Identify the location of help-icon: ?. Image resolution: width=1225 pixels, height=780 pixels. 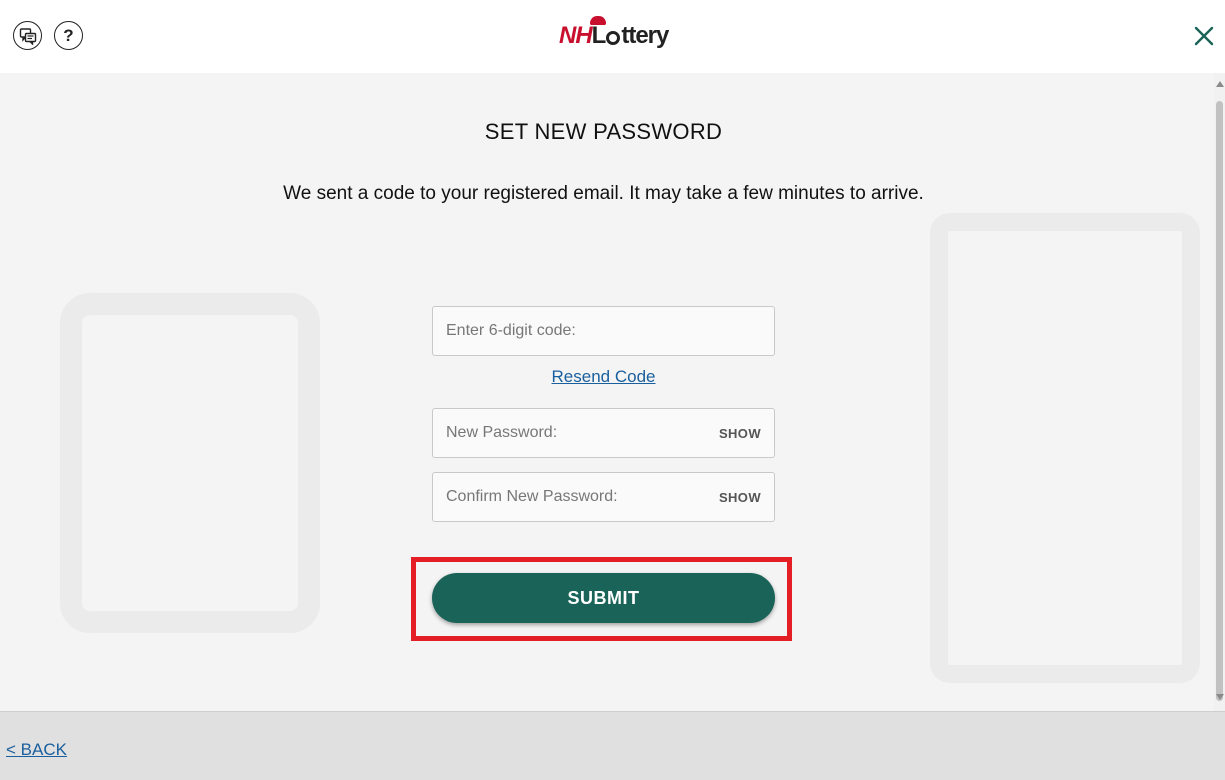
(68, 35).